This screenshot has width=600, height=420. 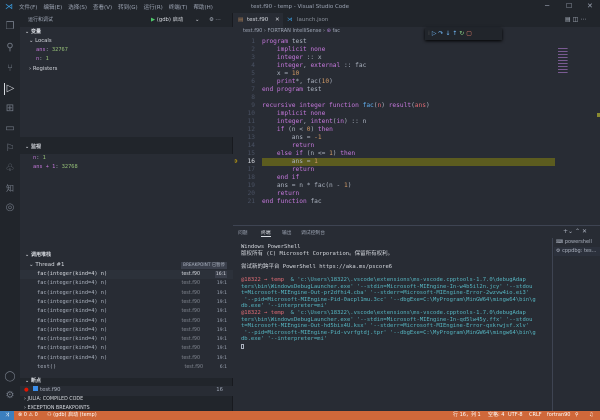 What do you see at coordinates (7, 415) in the screenshot?
I see `remote-indicator-icon: ⤨` at bounding box center [7, 415].